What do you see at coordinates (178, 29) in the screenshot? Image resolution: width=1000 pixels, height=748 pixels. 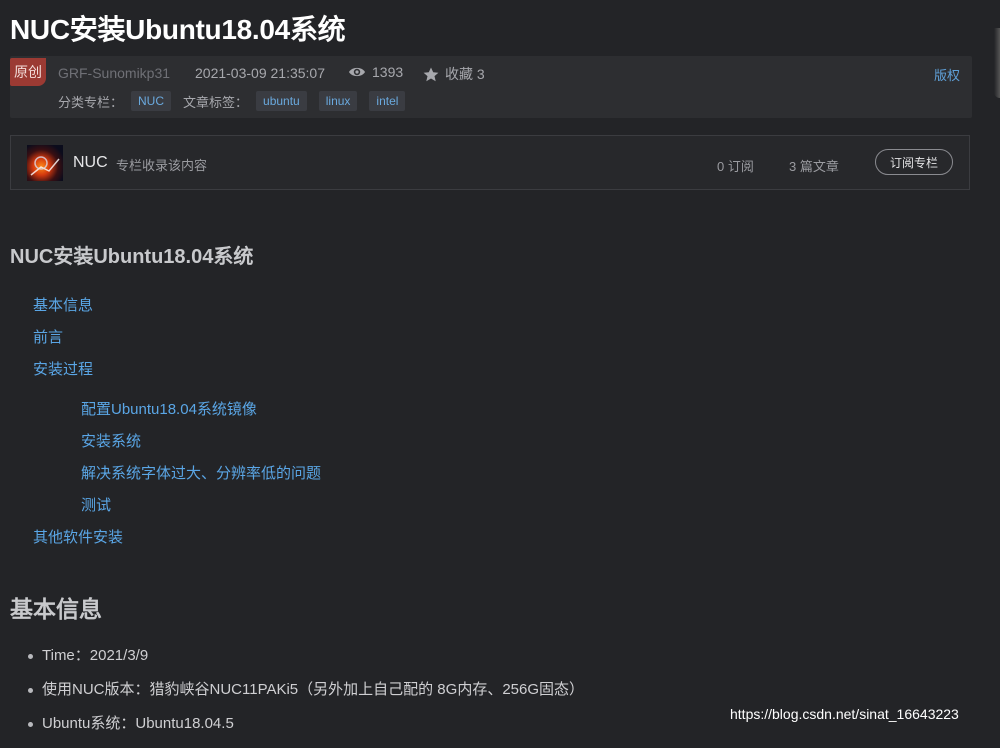 I see `article-title: NUC安装Ubuntu18.04系统` at bounding box center [178, 29].